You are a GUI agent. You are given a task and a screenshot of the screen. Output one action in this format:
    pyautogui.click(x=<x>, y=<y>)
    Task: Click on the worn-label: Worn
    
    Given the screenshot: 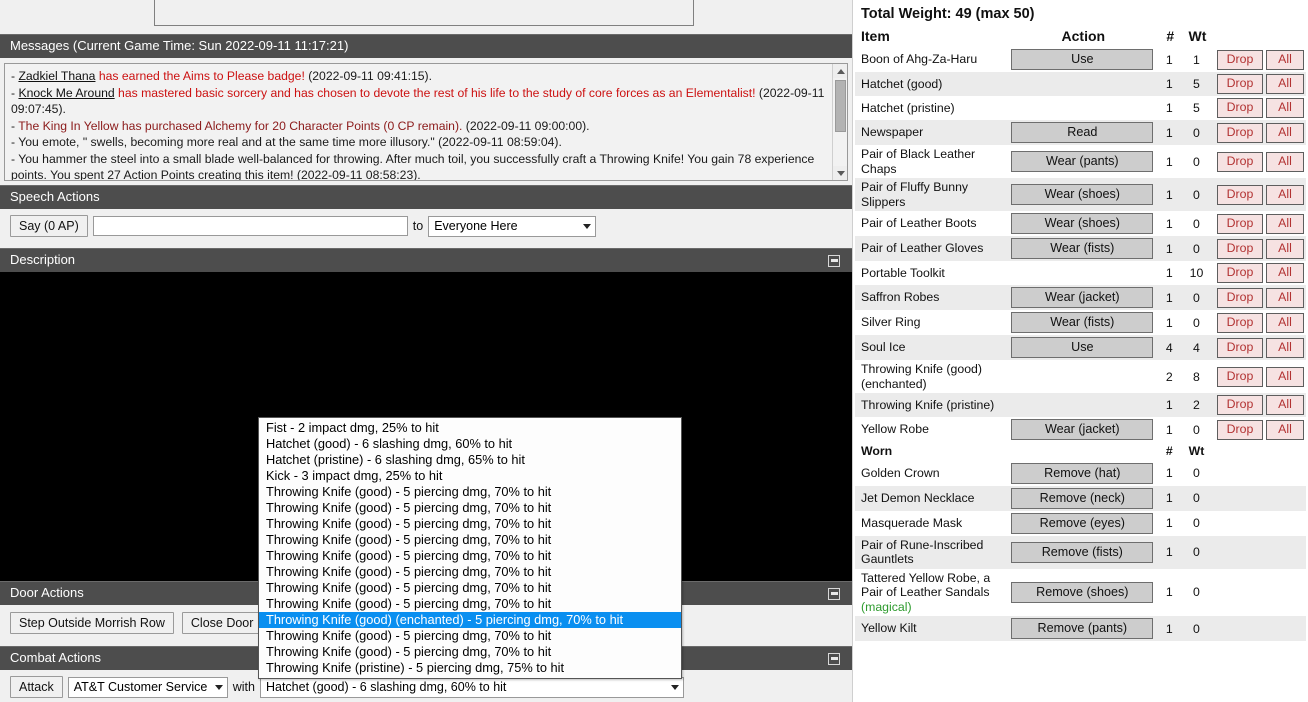 What is the action you would take?
    pyautogui.click(x=877, y=451)
    